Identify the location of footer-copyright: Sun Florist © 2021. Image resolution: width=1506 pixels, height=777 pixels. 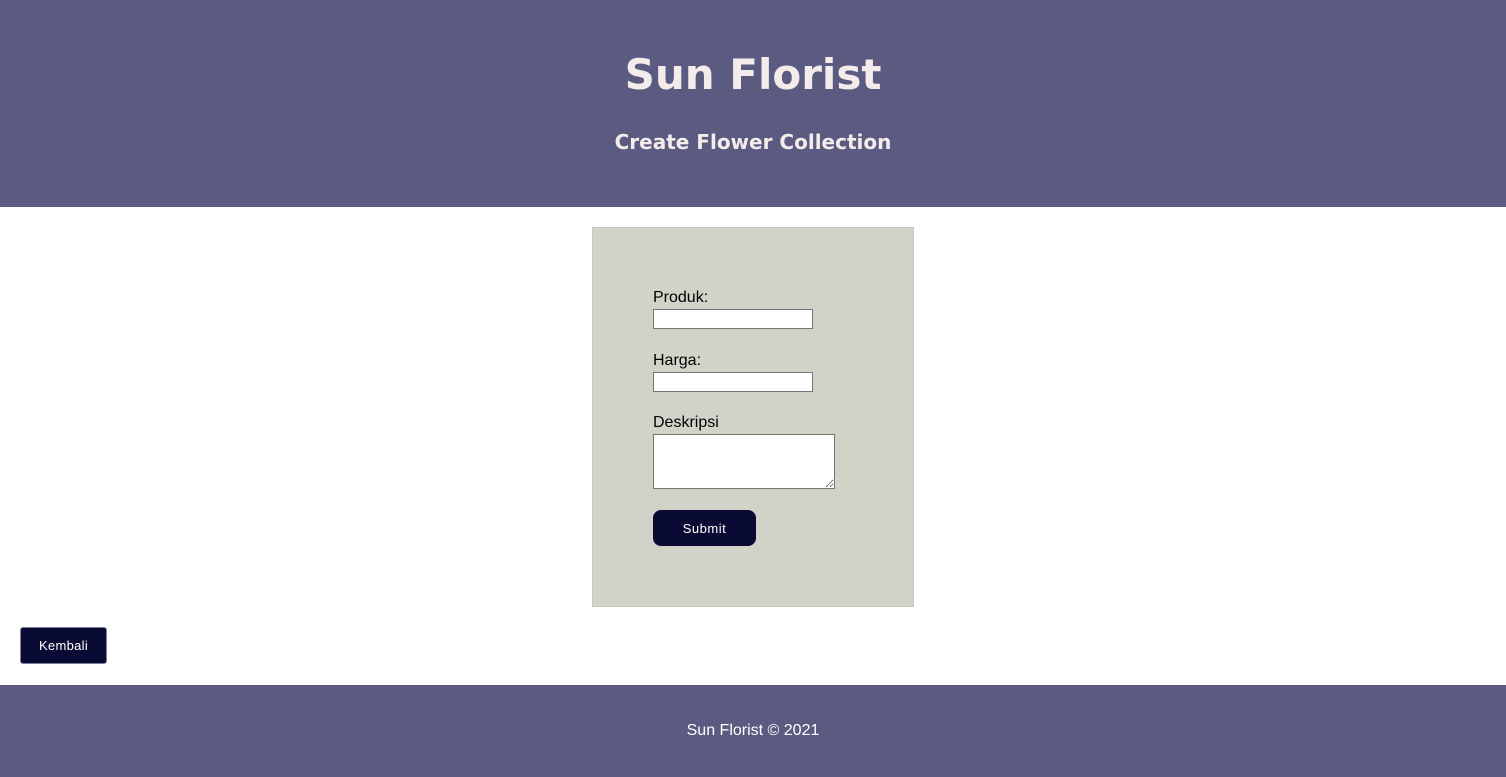
(753, 730).